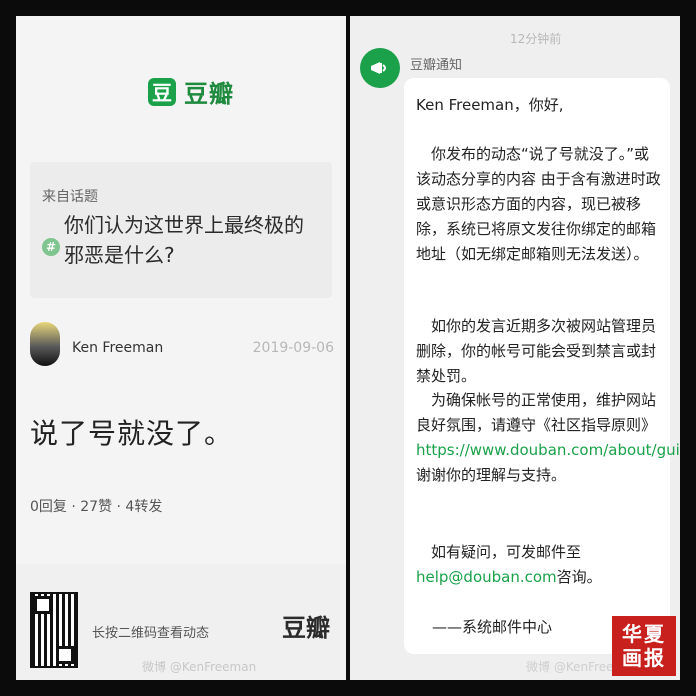  What do you see at coordinates (492, 627) in the screenshot?
I see `message-signature: ——系统邮件中心` at bounding box center [492, 627].